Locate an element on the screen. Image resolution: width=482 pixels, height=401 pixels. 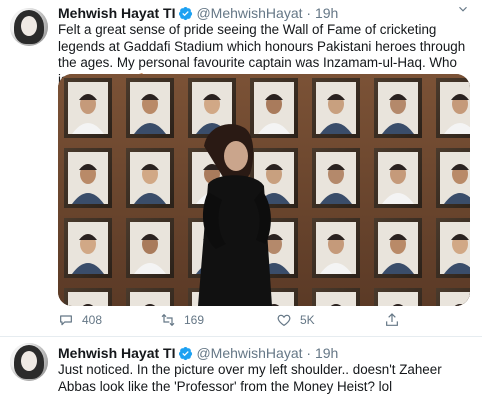
retweet-icon is located at coordinates (168, 320).